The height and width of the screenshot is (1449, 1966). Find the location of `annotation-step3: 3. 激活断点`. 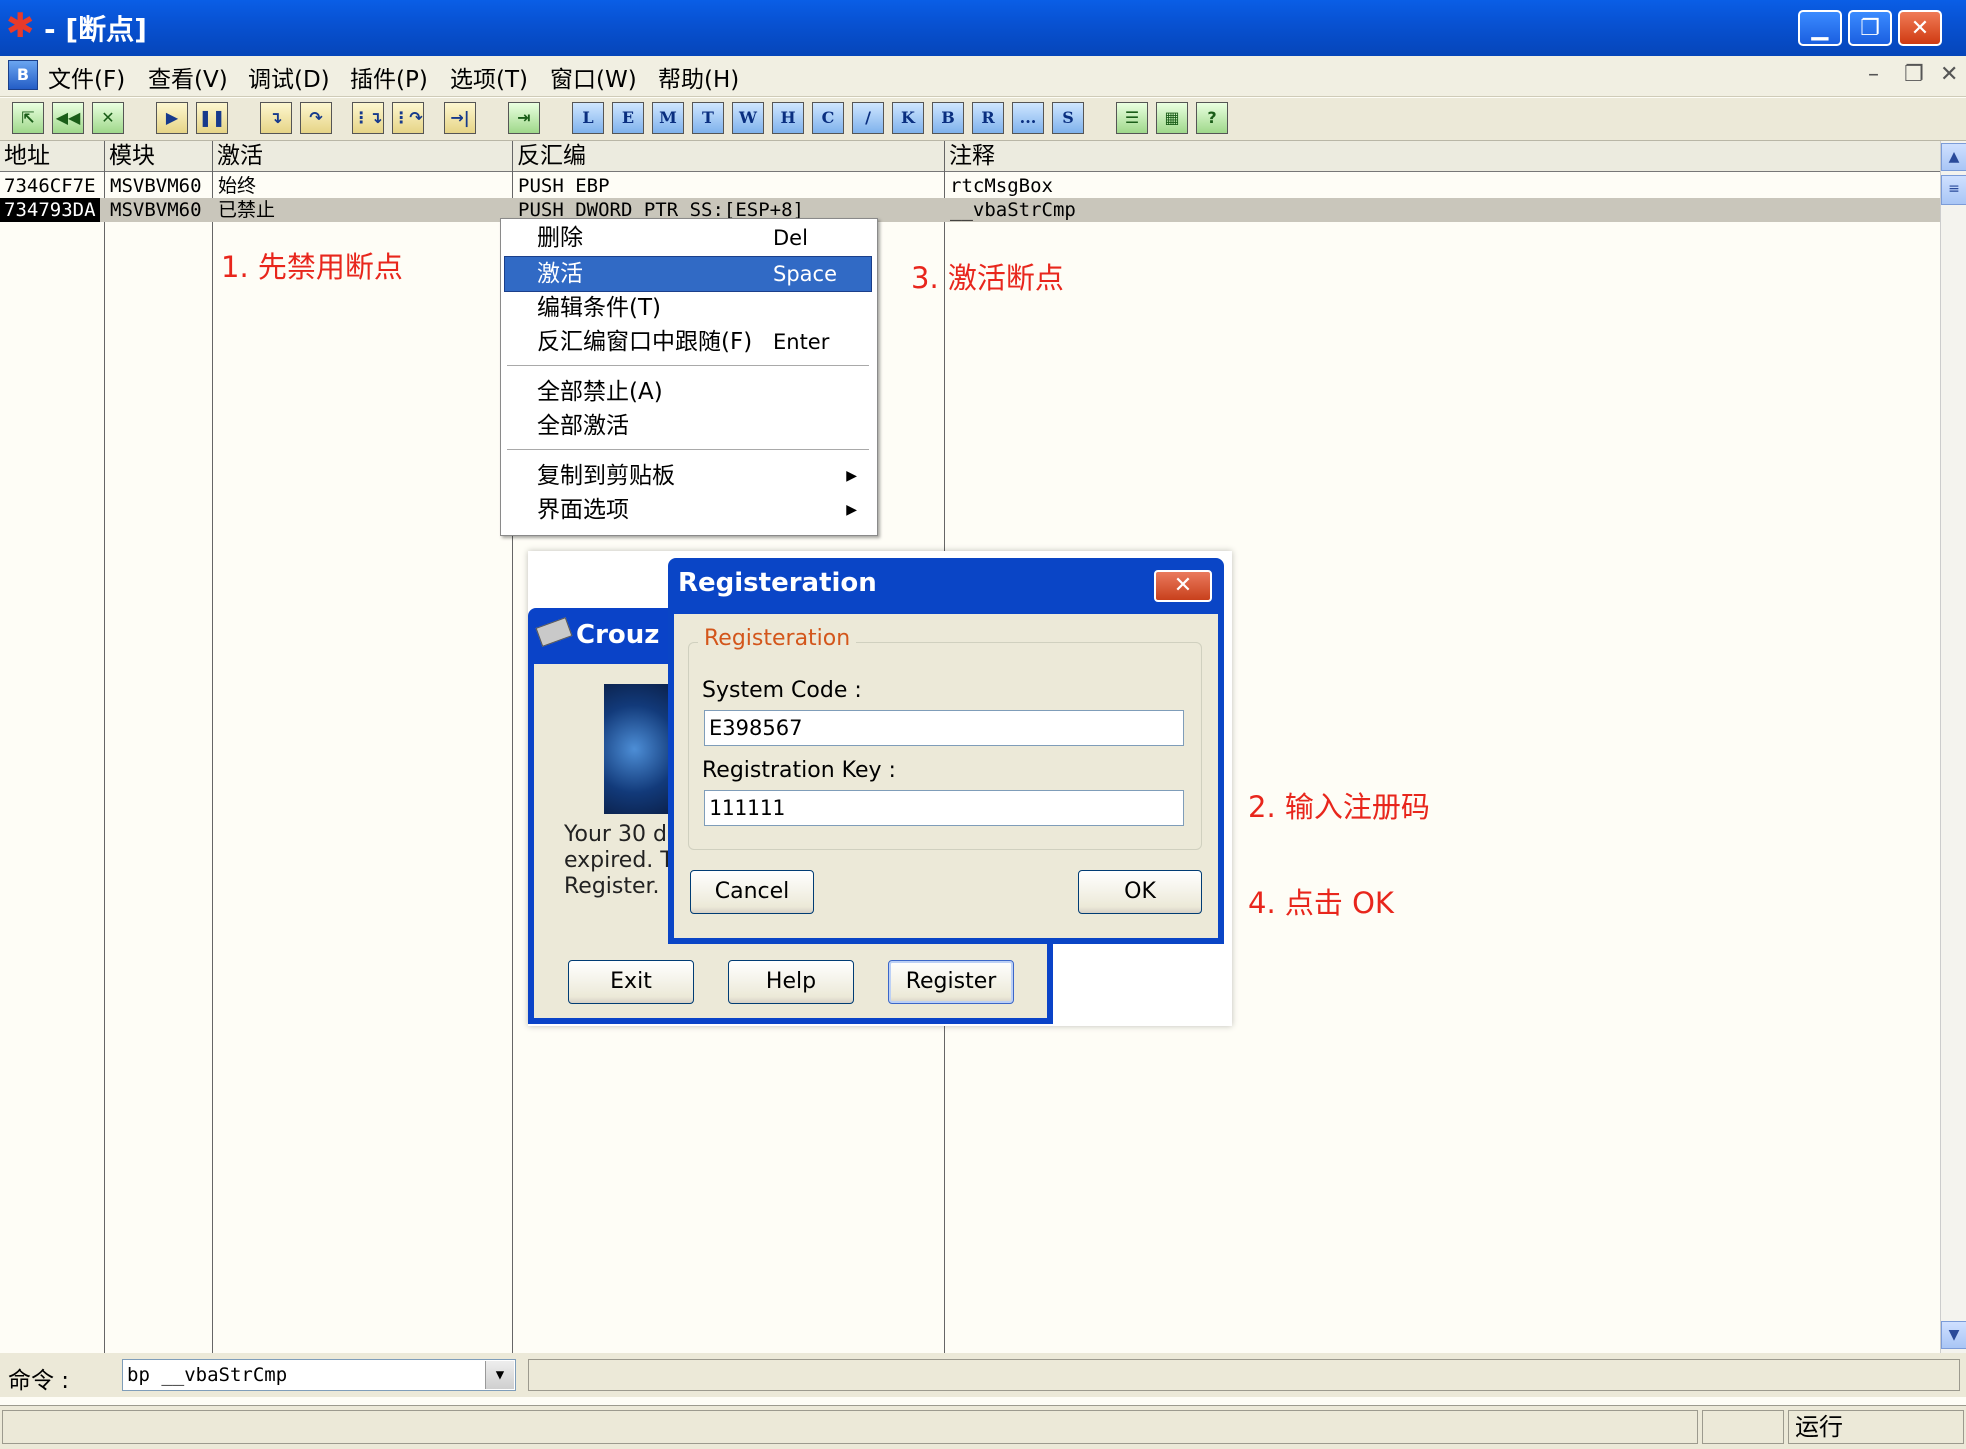

annotation-step3: 3. 激活断点 is located at coordinates (987, 278).